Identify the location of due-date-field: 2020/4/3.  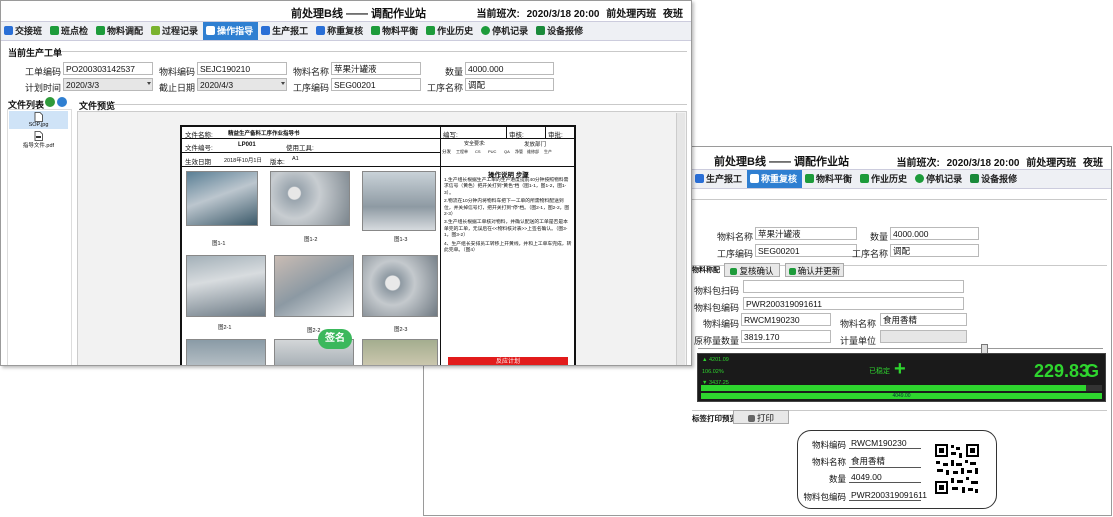
(242, 84).